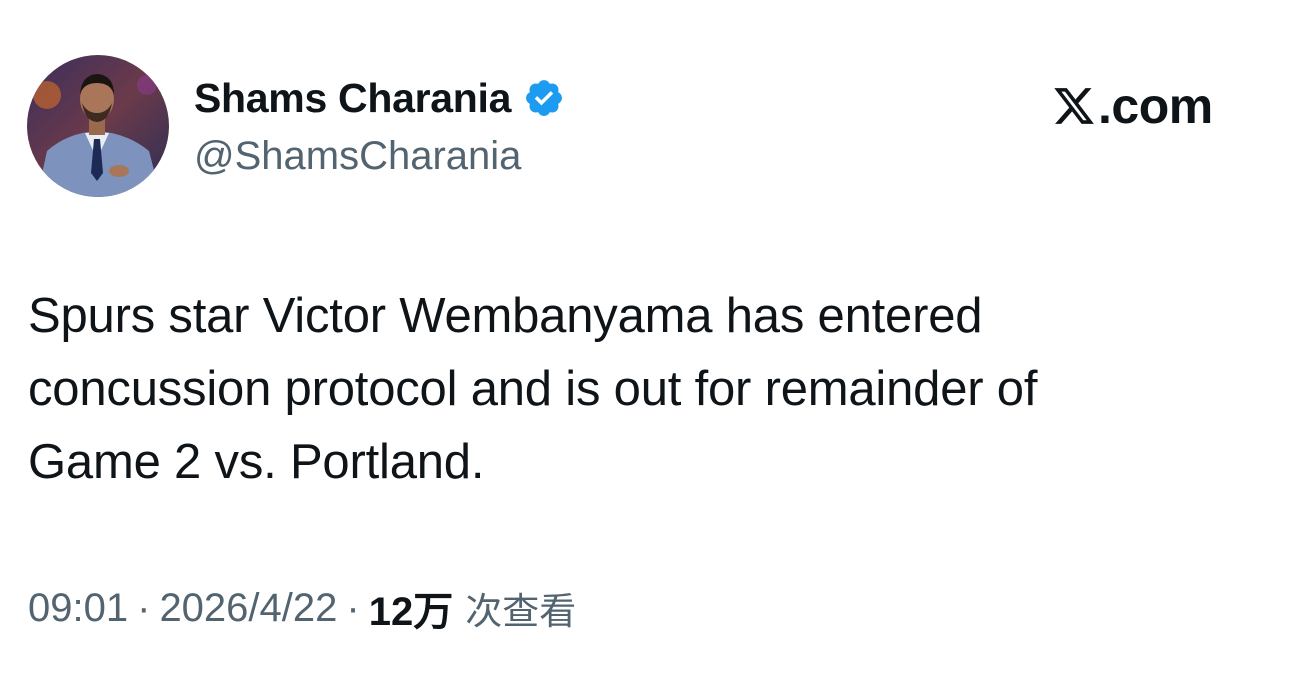 This screenshot has height=677, width=1290. Describe the element at coordinates (521, 611) in the screenshot. I see `views-label: 次查看` at that location.